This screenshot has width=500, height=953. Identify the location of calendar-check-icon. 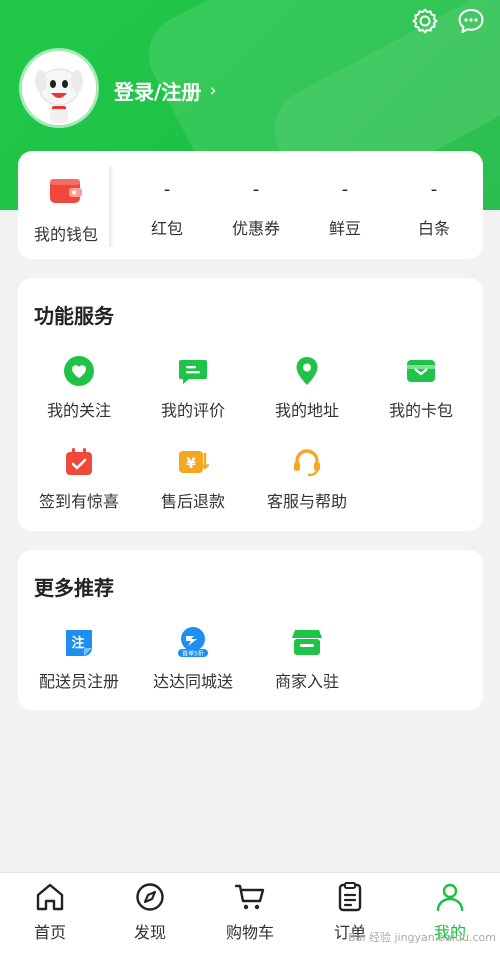
(79, 461).